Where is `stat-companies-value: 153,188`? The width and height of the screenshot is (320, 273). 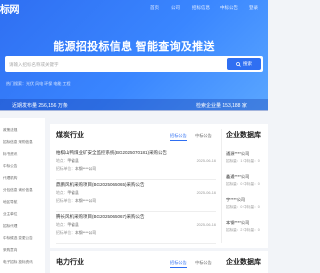 stat-companies-value: 153,188 is located at coordinates (231, 106).